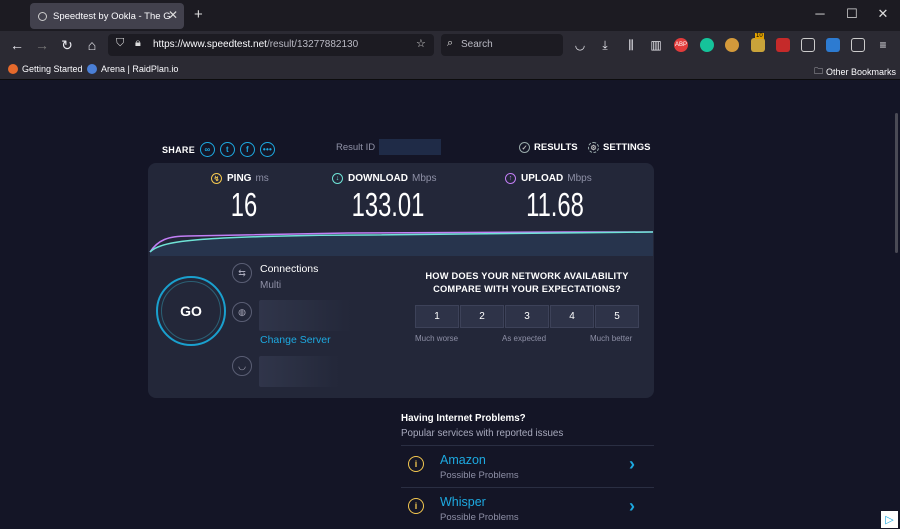 The height and width of the screenshot is (529, 900). I want to click on connections-value: Multi, so click(270, 285).